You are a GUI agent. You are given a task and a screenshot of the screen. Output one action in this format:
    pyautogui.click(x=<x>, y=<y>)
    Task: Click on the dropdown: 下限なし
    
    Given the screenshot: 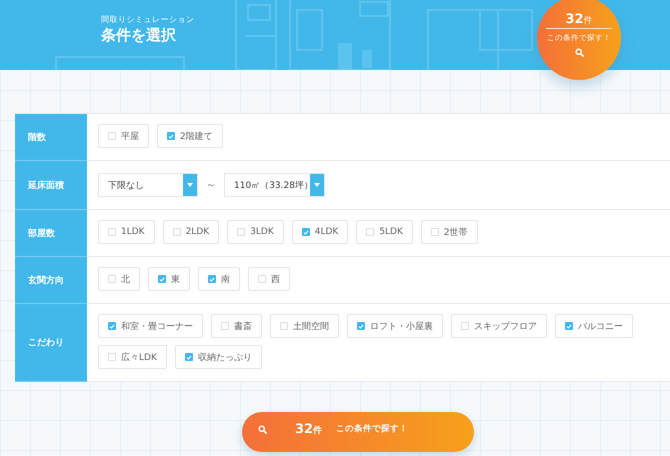 What is the action you would take?
    pyautogui.click(x=148, y=185)
    